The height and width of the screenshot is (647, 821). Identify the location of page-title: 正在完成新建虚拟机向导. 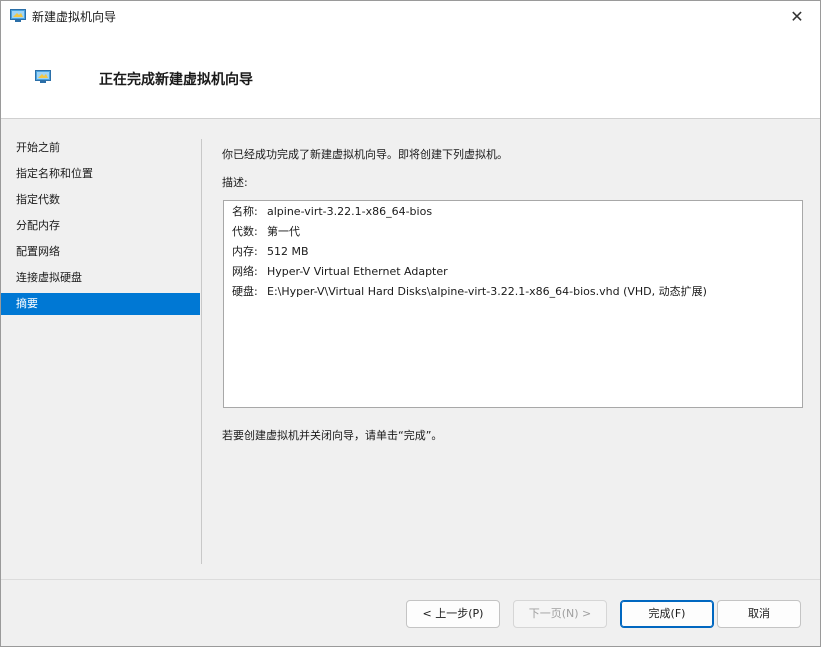
(176, 80).